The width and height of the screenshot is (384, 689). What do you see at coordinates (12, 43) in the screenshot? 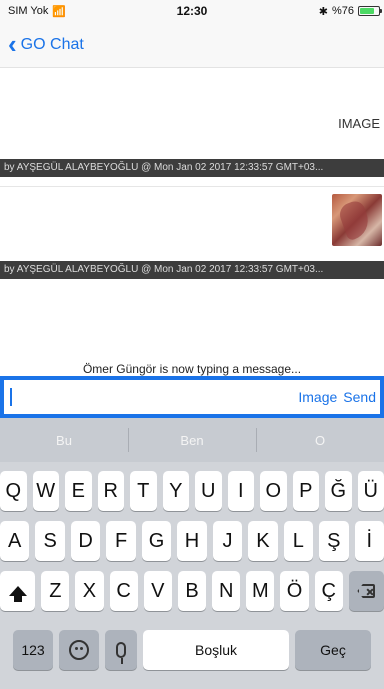
I see `chevron-left-icon: ‹` at bounding box center [12, 43].